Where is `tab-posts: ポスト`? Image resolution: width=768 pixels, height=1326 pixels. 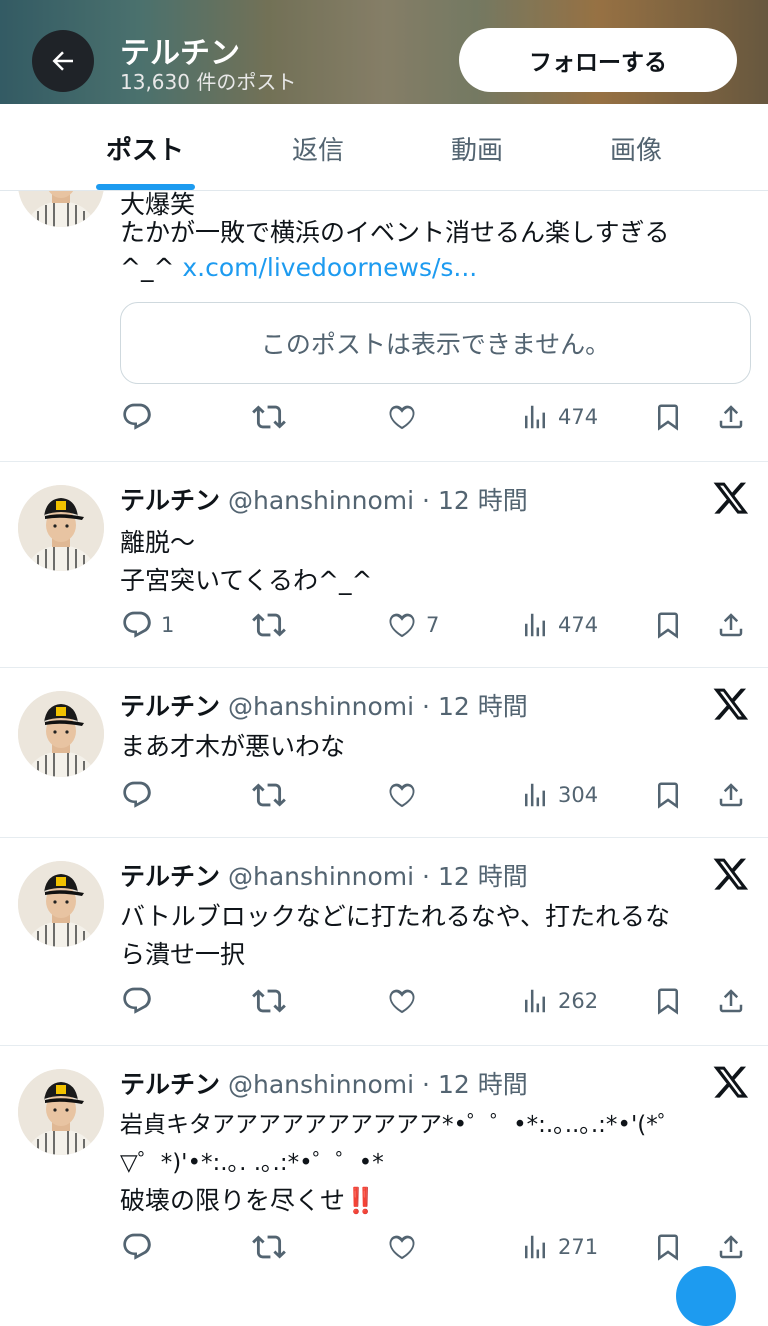
tab-posts: ポスト is located at coordinates (145, 148).